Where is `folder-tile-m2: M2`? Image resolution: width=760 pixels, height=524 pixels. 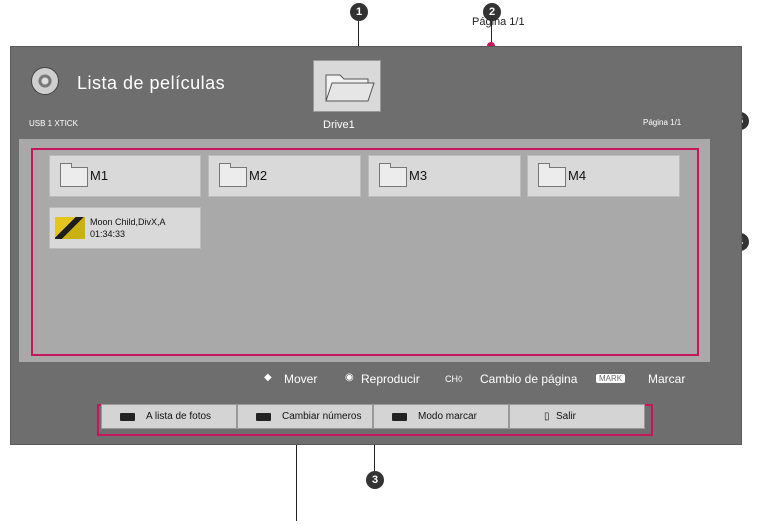
folder-tile-m2: M2 is located at coordinates (284, 176).